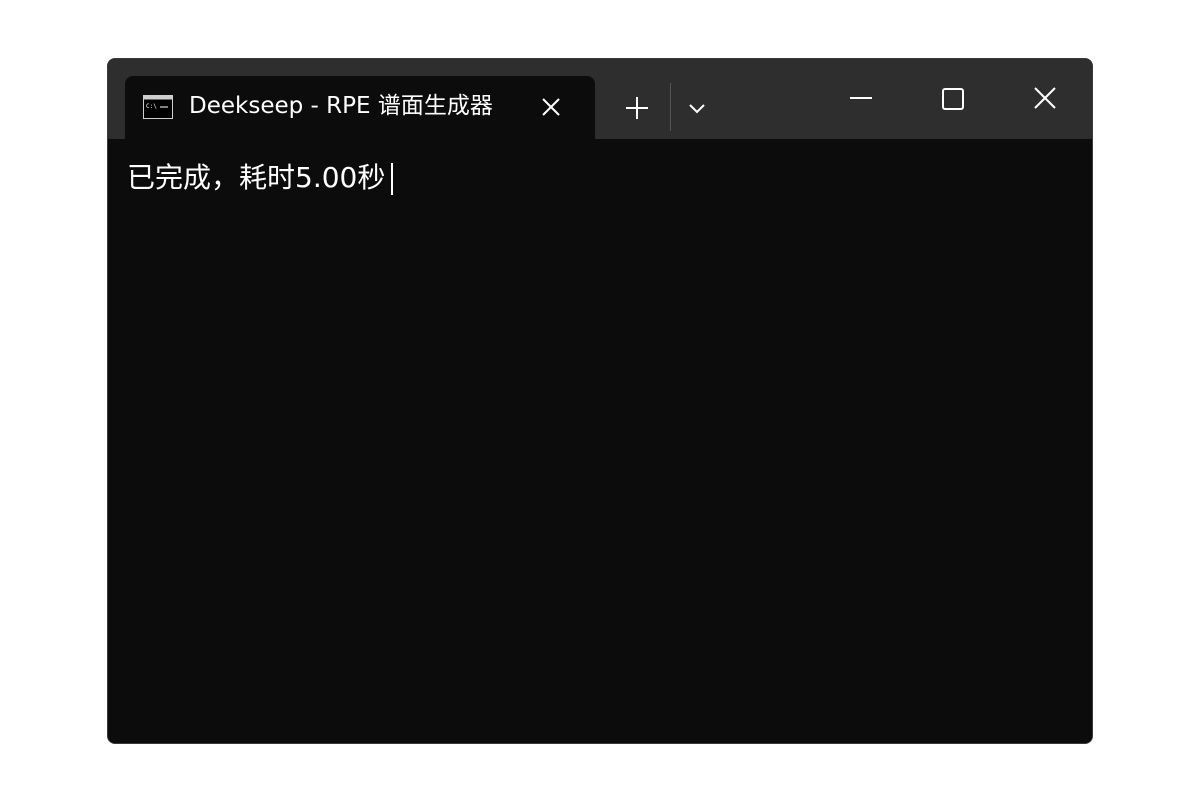 This screenshot has height=800, width=1200. What do you see at coordinates (953, 99) in the screenshot?
I see `maximize-icon` at bounding box center [953, 99].